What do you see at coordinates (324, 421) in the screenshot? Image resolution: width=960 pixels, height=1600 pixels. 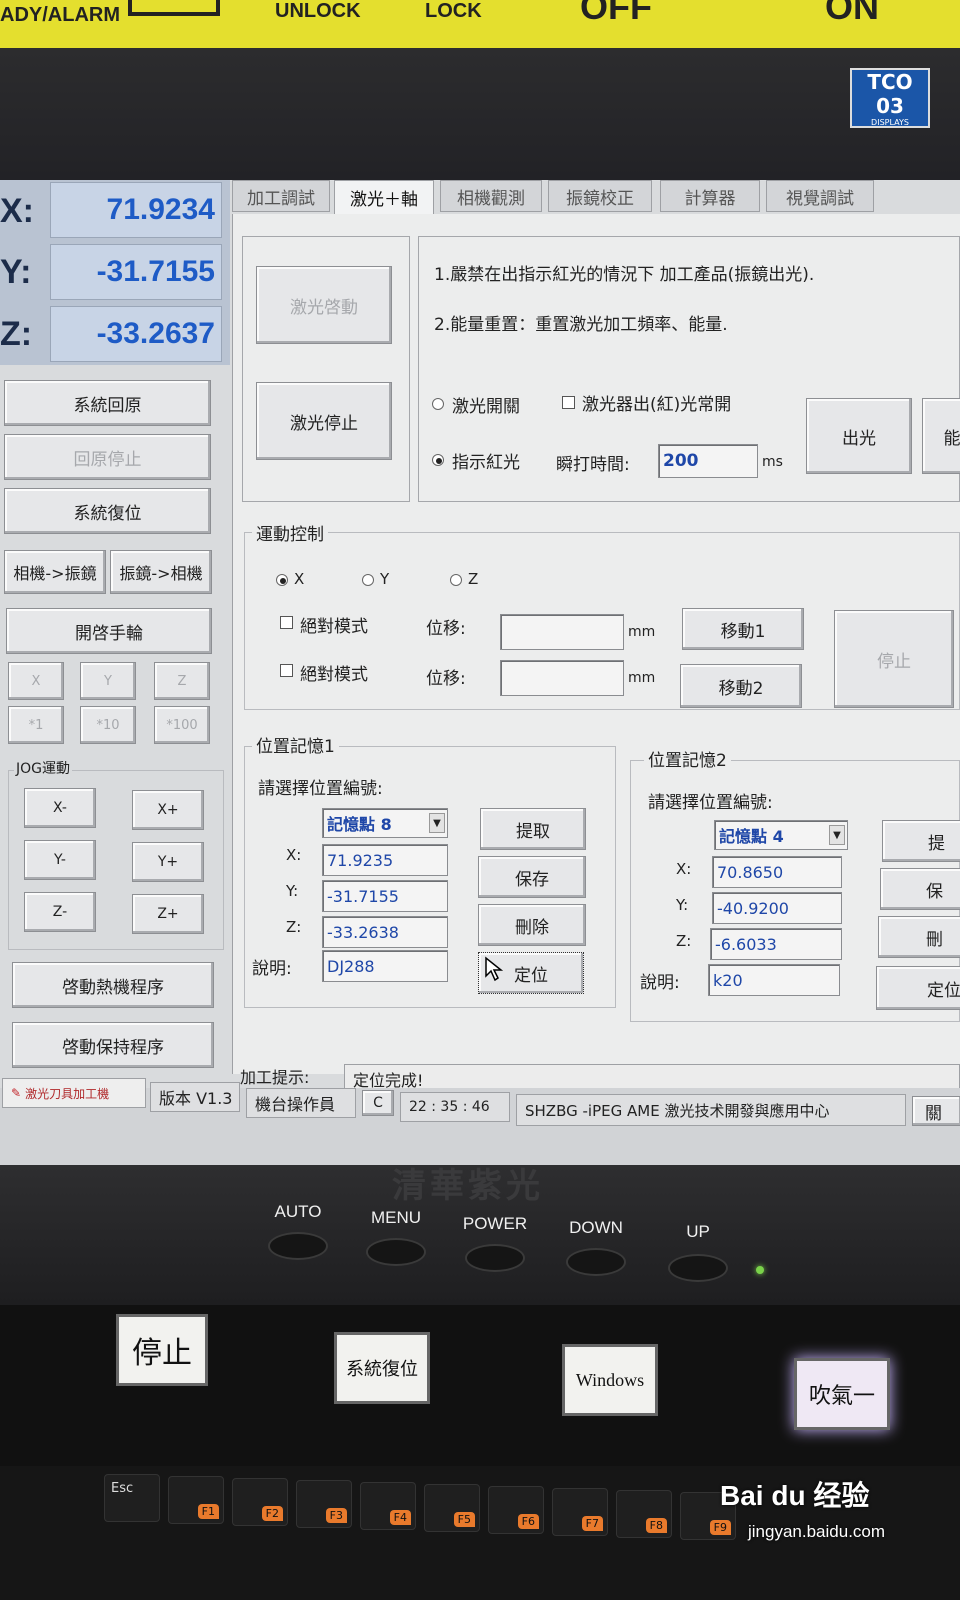 I see `laser-stop-button: 激光停止` at bounding box center [324, 421].